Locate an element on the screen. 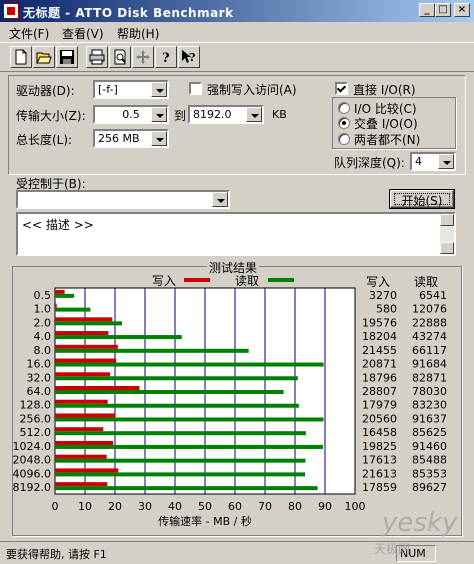  start-button-label: 开始(S) is located at coordinates (422, 201).